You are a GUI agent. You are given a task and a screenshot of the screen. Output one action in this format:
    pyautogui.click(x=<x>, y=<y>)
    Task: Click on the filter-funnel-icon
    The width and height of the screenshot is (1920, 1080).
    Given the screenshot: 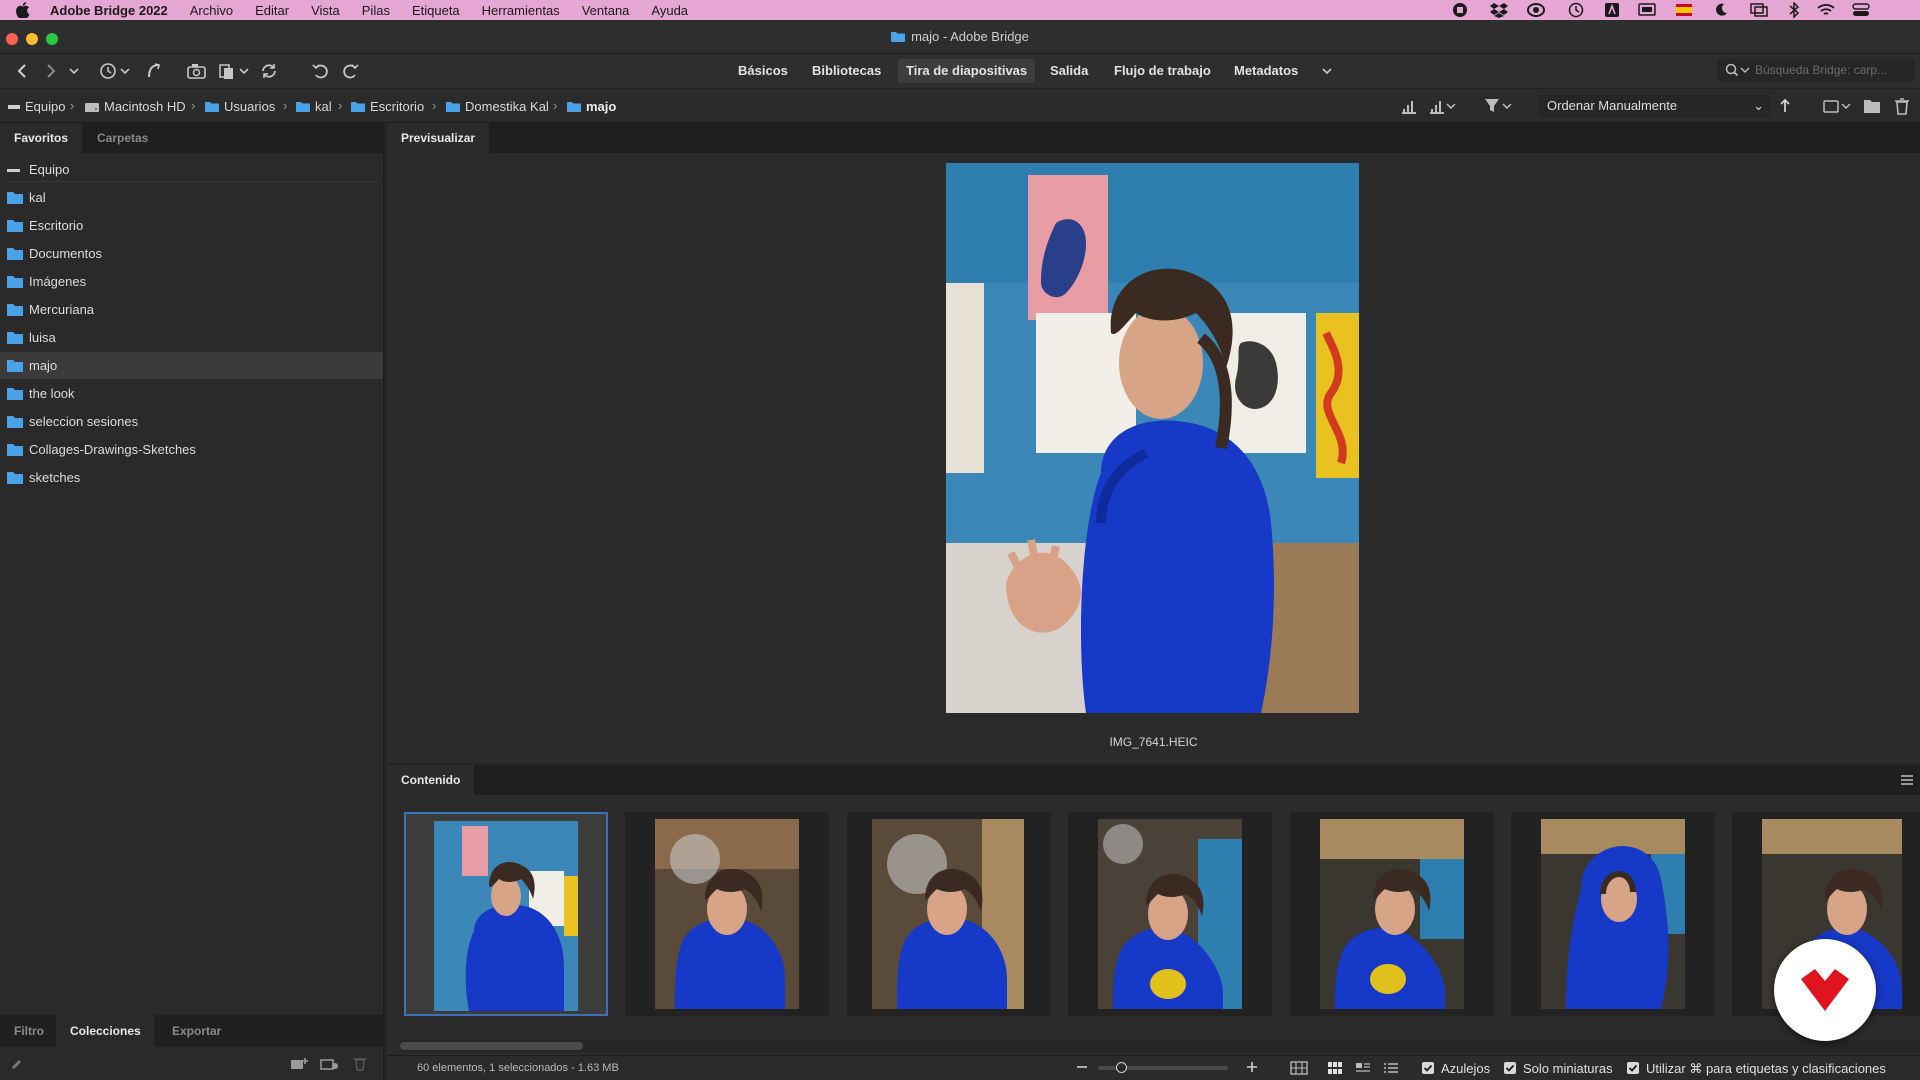 What is the action you would take?
    pyautogui.click(x=1499, y=106)
    